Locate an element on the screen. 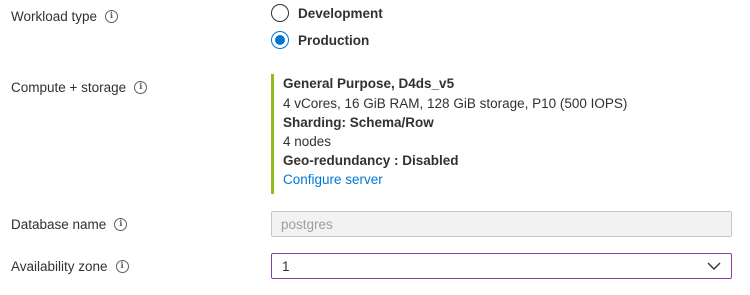 The height and width of the screenshot is (295, 750). database-name-label-row: Database name i is located at coordinates (69, 224).